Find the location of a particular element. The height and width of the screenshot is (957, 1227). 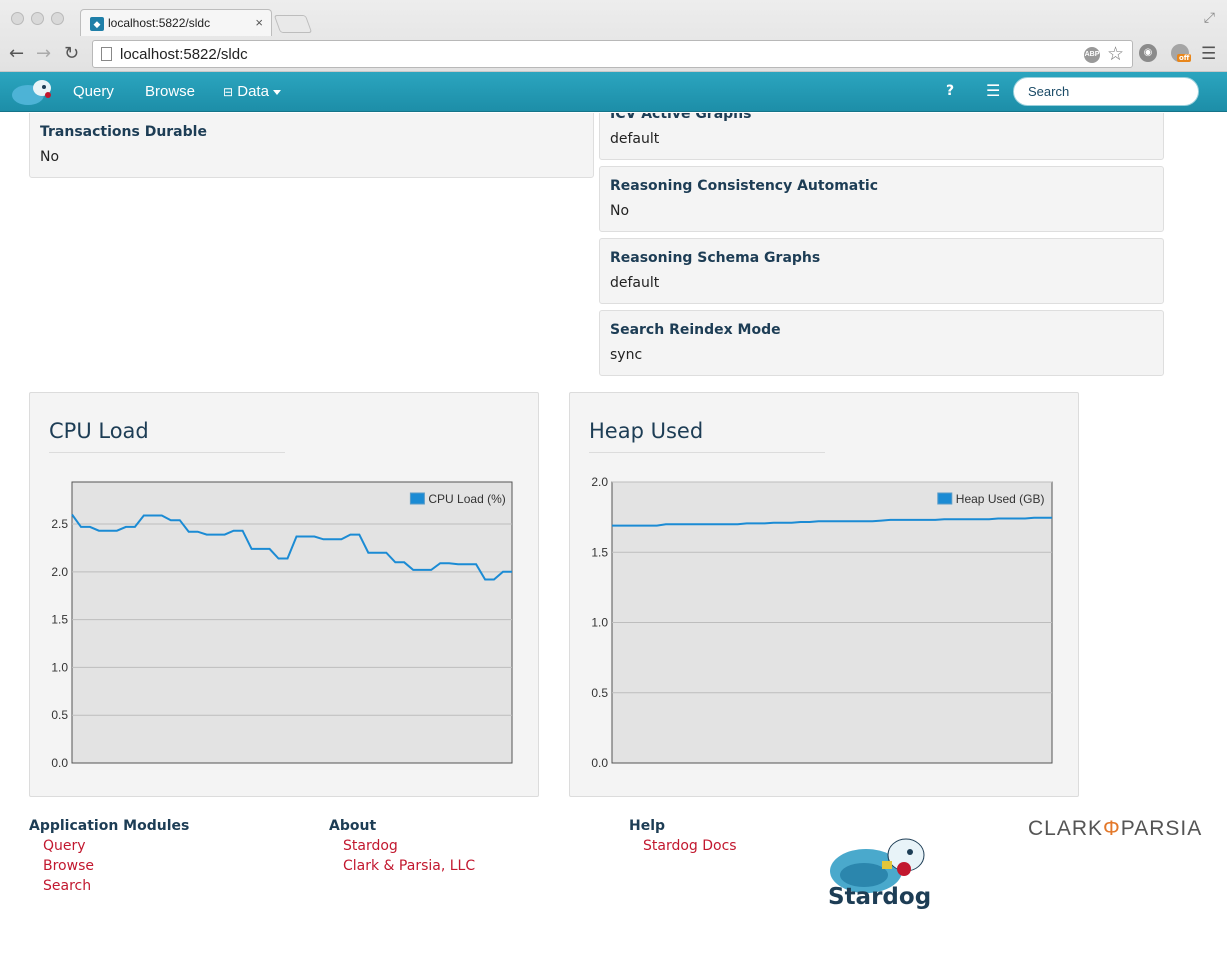

window-close-button is located at coordinates (17, 18).